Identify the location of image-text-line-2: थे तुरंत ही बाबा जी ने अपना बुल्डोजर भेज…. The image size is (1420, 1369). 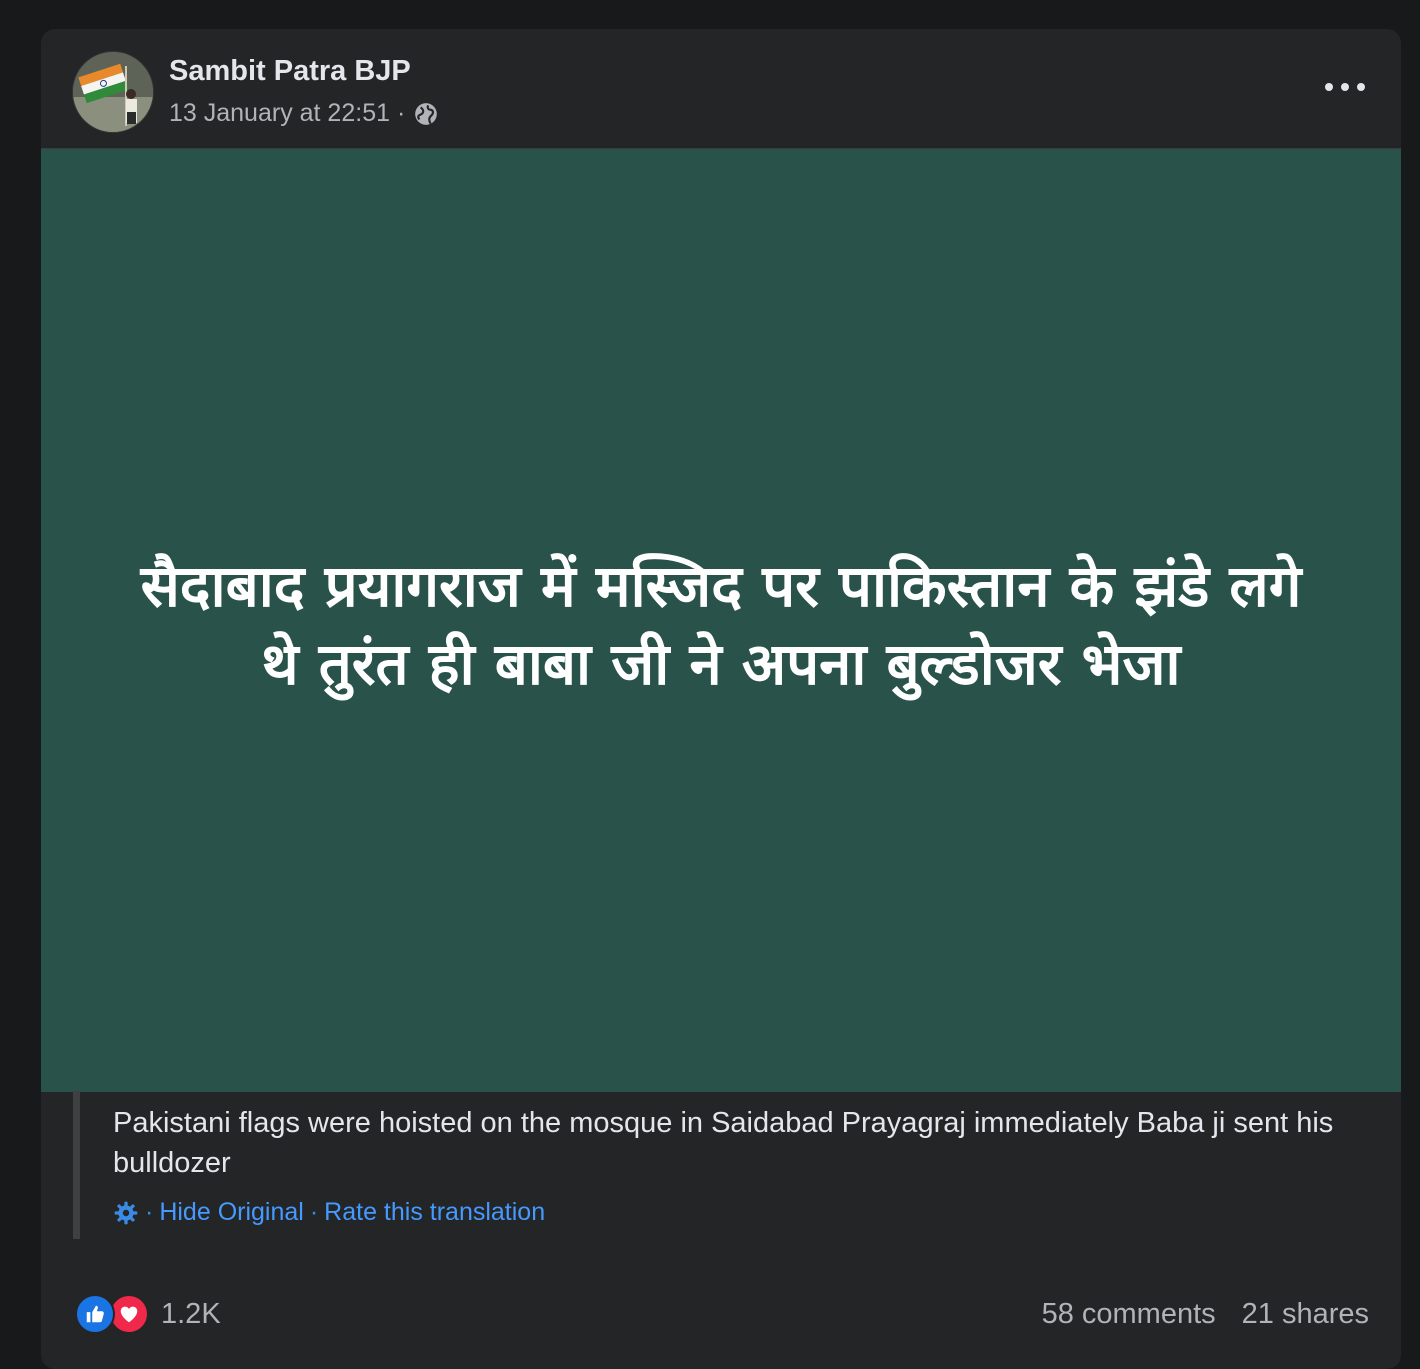
(721, 663).